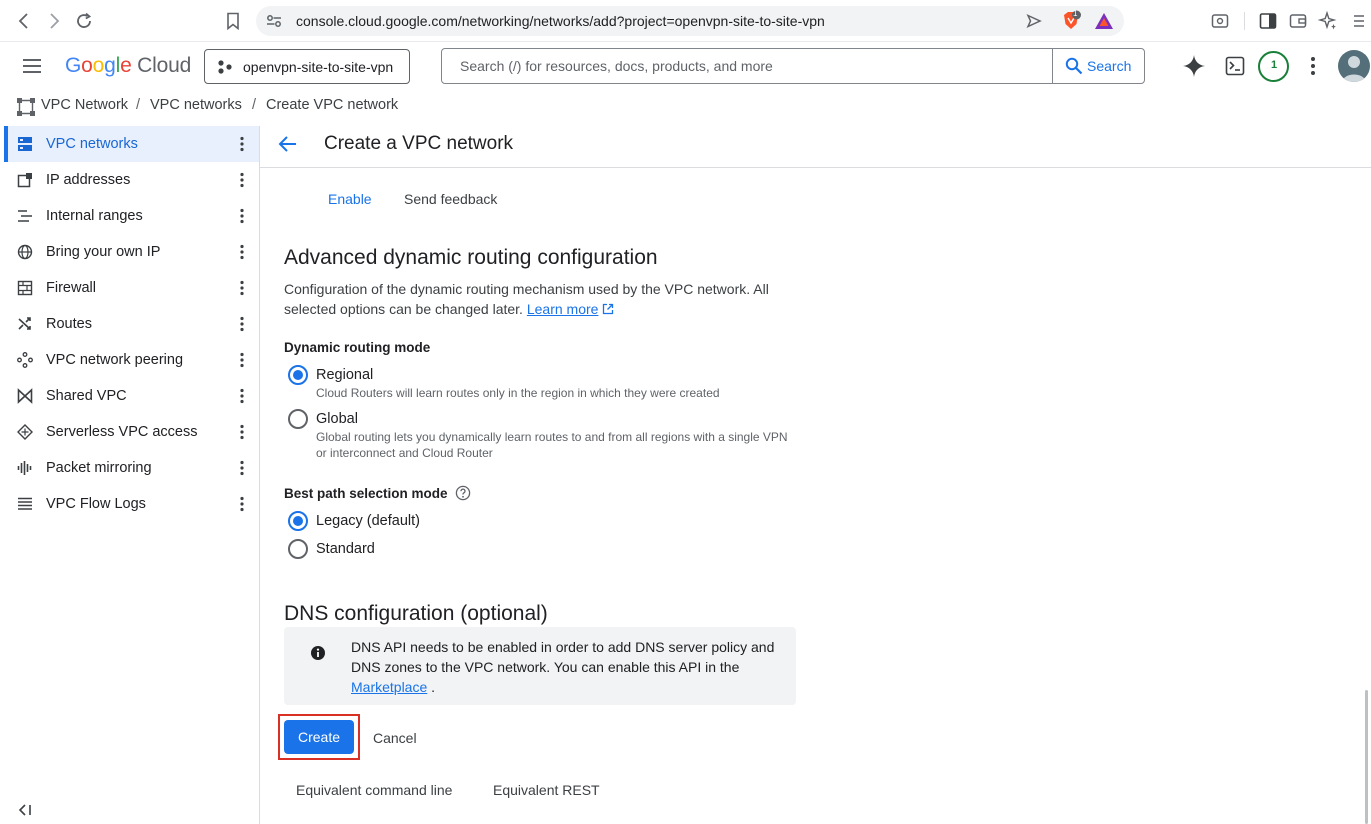 This screenshot has width=1371, height=824. What do you see at coordinates (54, 21) in the screenshot?
I see `forward-icon` at bounding box center [54, 21].